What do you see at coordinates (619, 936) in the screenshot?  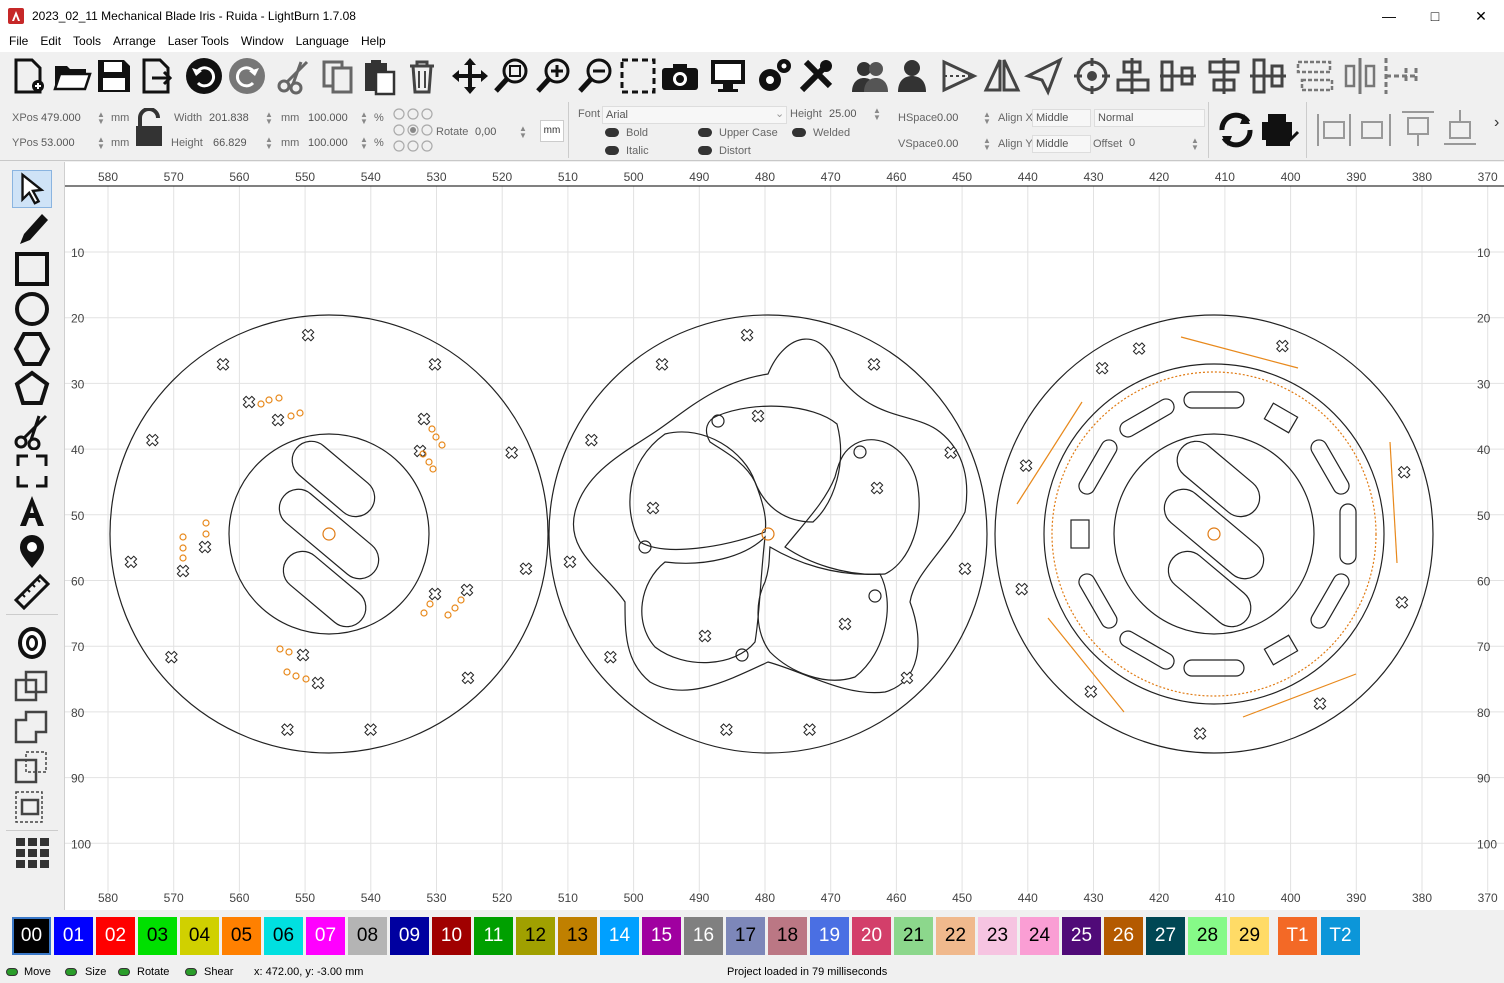 I see `layer-swatch-14: 14` at bounding box center [619, 936].